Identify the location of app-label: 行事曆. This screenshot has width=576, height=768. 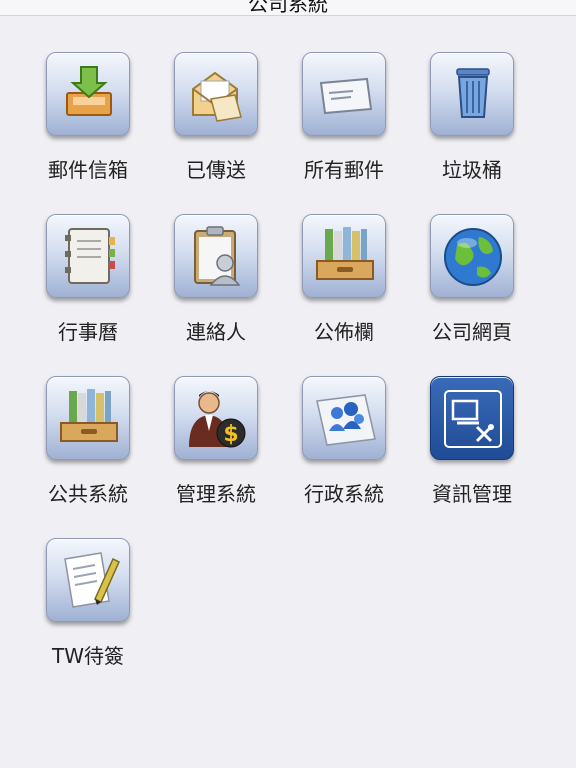
(88, 332).